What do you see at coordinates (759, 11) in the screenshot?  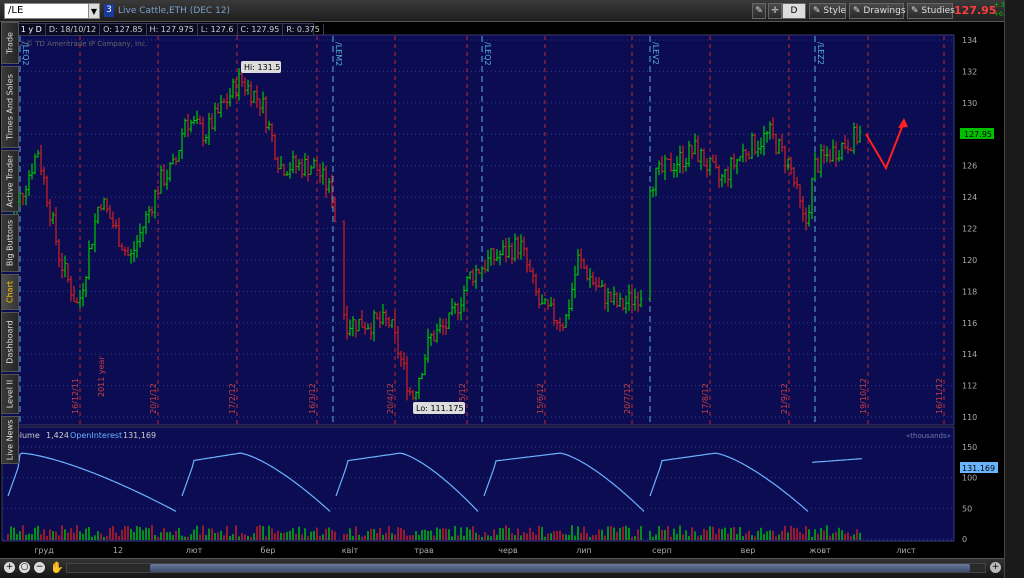 I see `settings-wrench-icon: ✎` at bounding box center [759, 11].